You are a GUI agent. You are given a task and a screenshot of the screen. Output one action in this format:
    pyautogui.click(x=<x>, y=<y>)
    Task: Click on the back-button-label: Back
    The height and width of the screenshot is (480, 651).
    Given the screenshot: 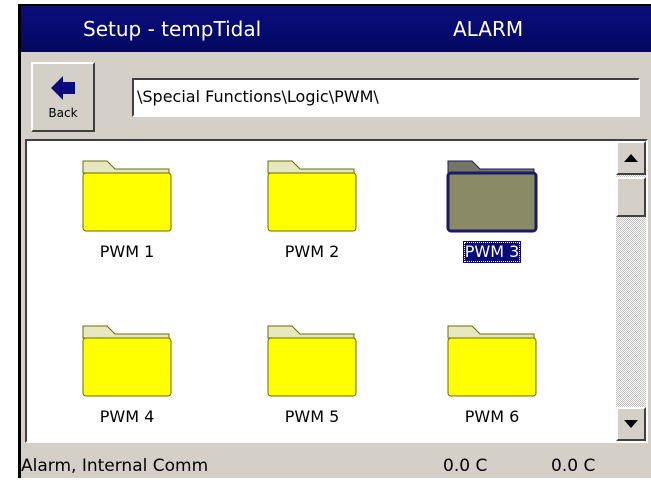 What is the action you would take?
    pyautogui.click(x=63, y=113)
    